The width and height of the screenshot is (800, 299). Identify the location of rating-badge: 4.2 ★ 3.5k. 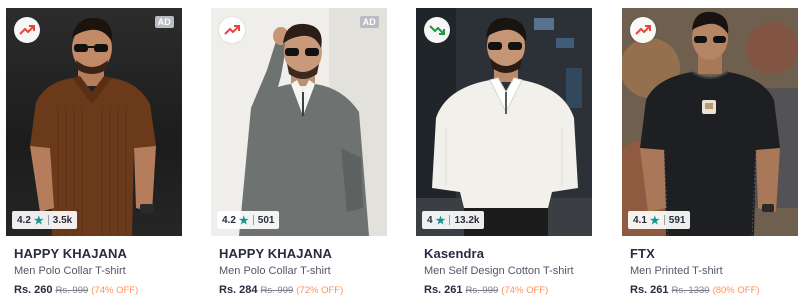
(45, 220).